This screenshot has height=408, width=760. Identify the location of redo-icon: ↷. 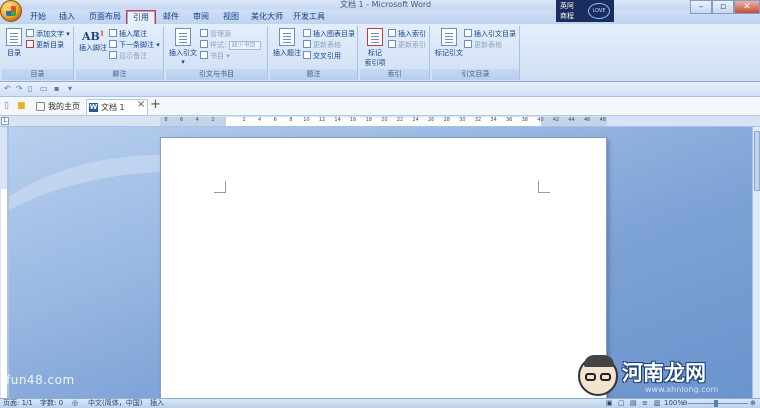
(19, 88).